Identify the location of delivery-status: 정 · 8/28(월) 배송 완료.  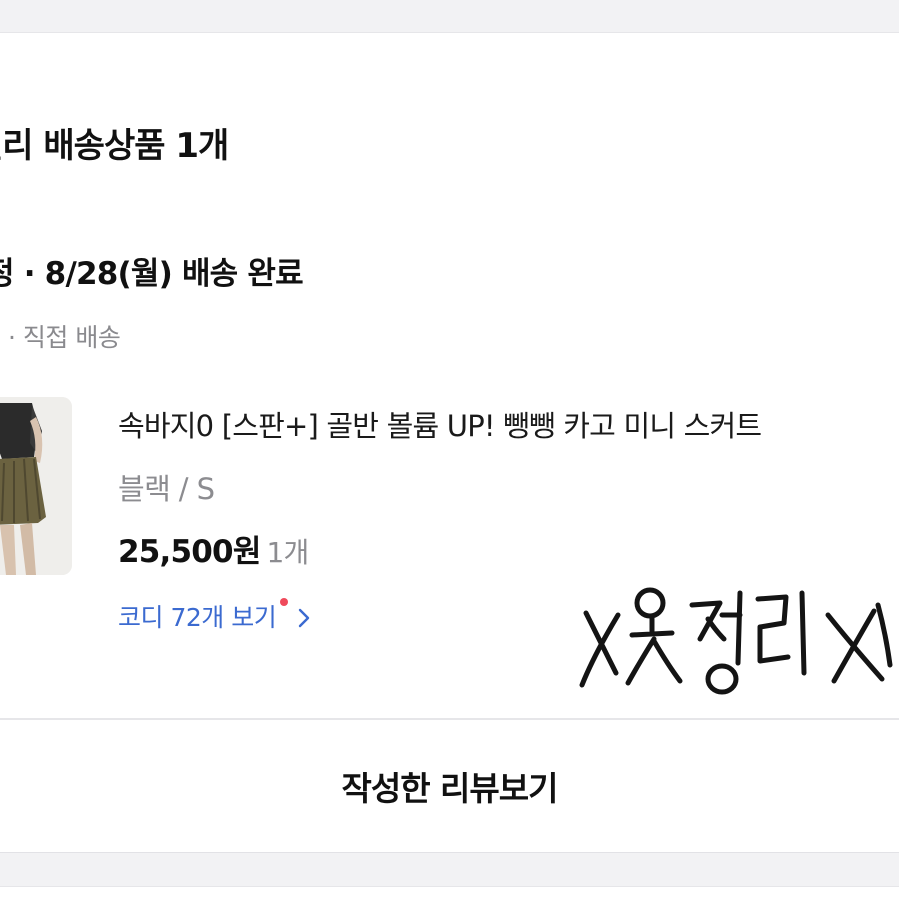
(152, 274).